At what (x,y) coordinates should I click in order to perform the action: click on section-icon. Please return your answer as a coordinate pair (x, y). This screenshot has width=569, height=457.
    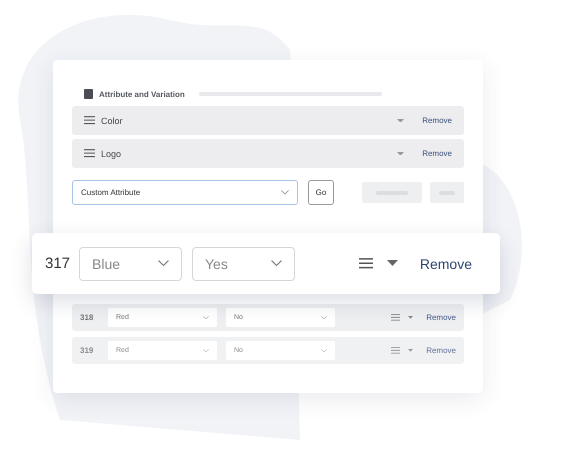
    Looking at the image, I should click on (88, 94).